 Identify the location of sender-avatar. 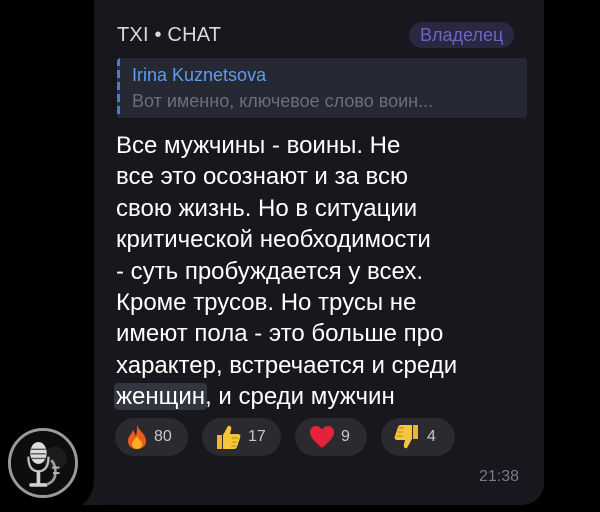
(43, 463).